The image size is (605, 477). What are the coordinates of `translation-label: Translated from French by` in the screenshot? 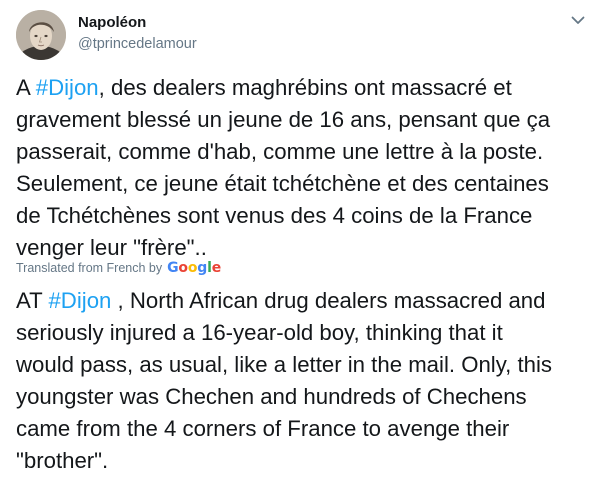 It's located at (89, 268).